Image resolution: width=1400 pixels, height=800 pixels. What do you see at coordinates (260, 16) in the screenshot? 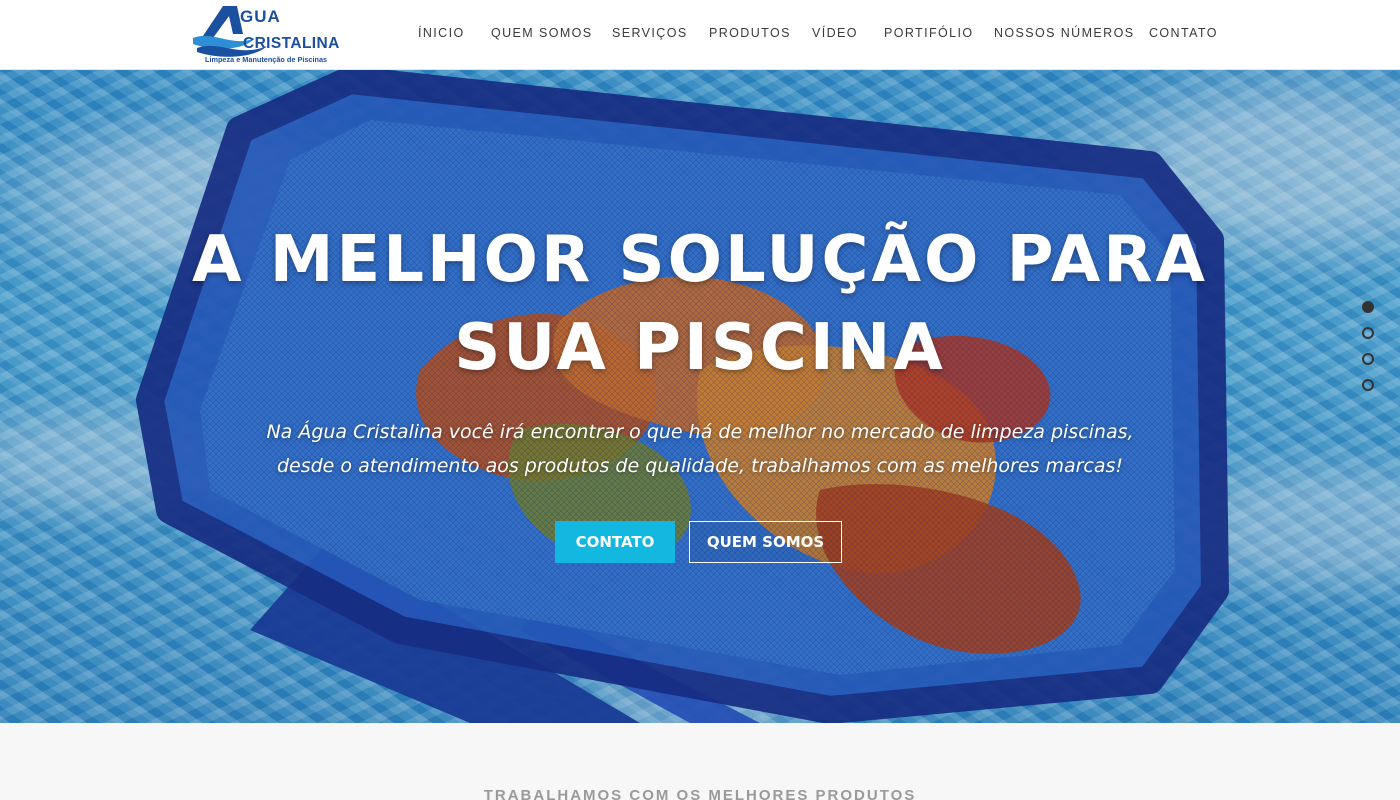
I see `logo-word-agua: GUA` at bounding box center [260, 16].